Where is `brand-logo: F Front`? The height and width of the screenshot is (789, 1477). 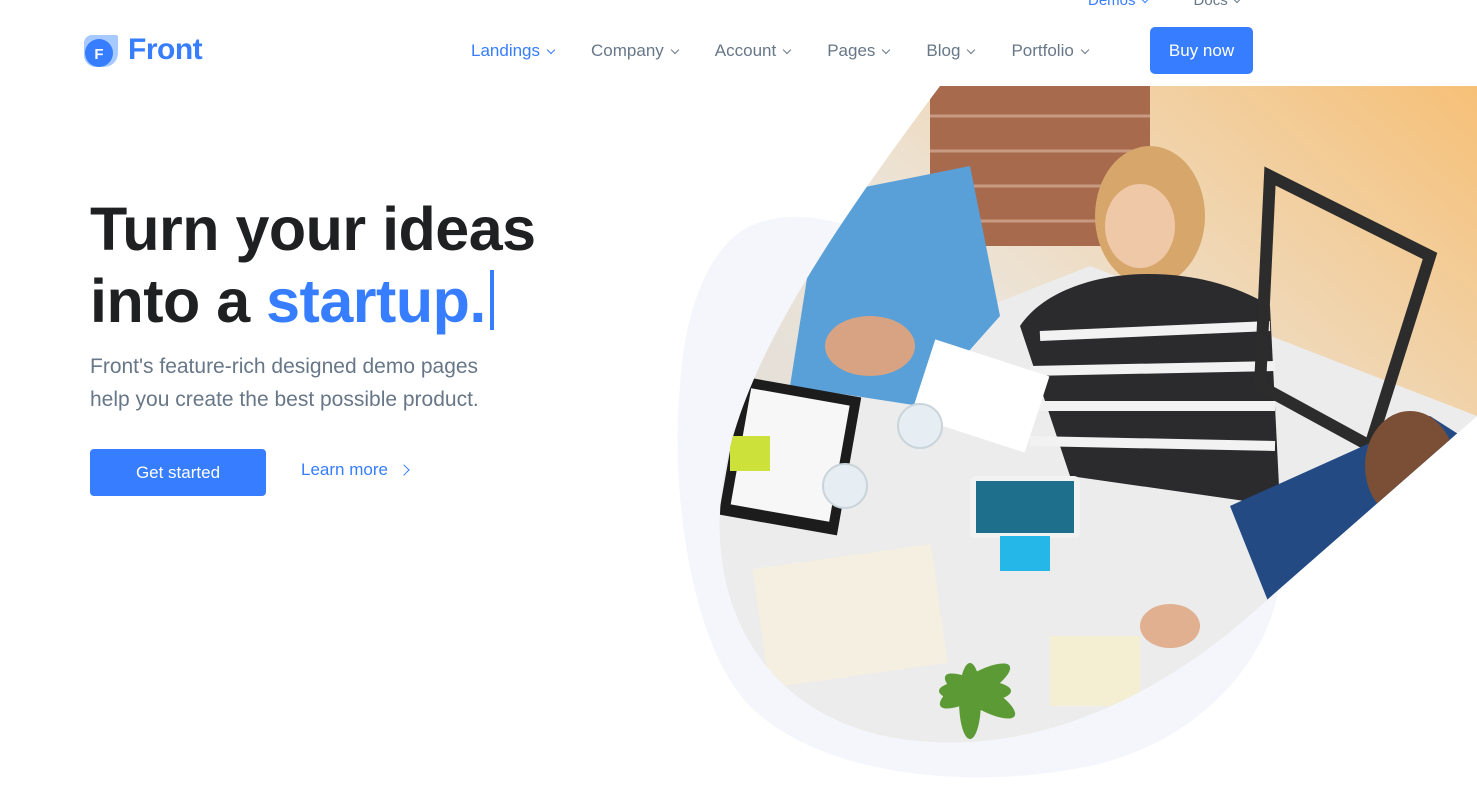 brand-logo: F Front is located at coordinates (142, 50).